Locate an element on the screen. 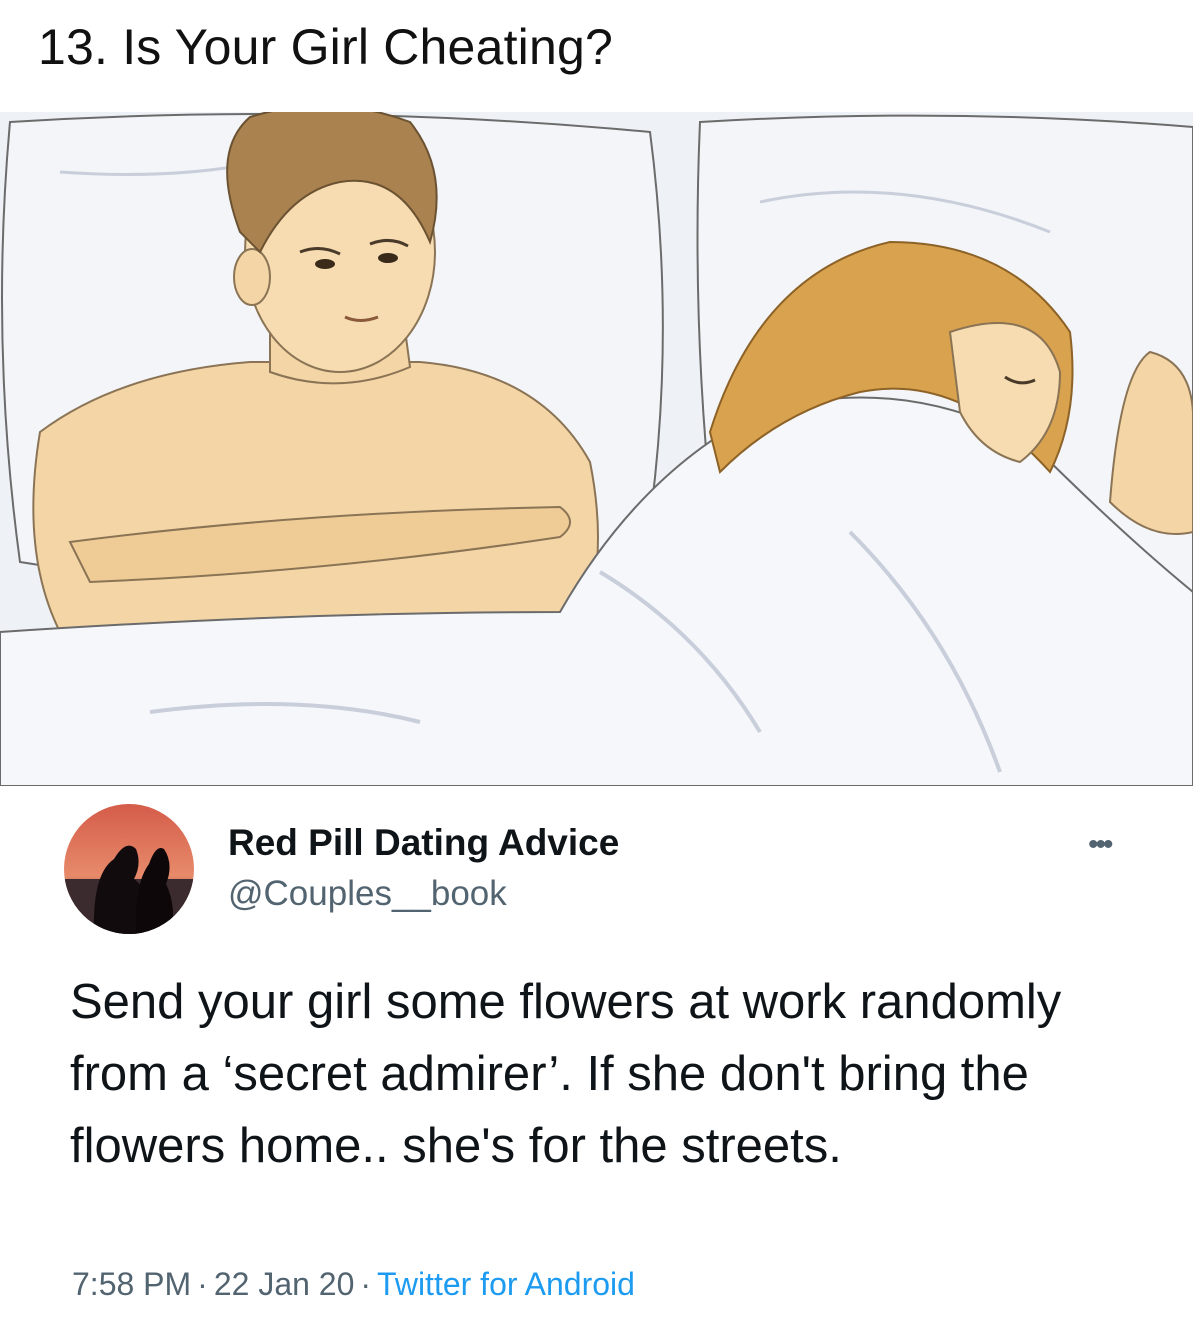  tweet-time: 7:58 PM is located at coordinates (131, 1284).